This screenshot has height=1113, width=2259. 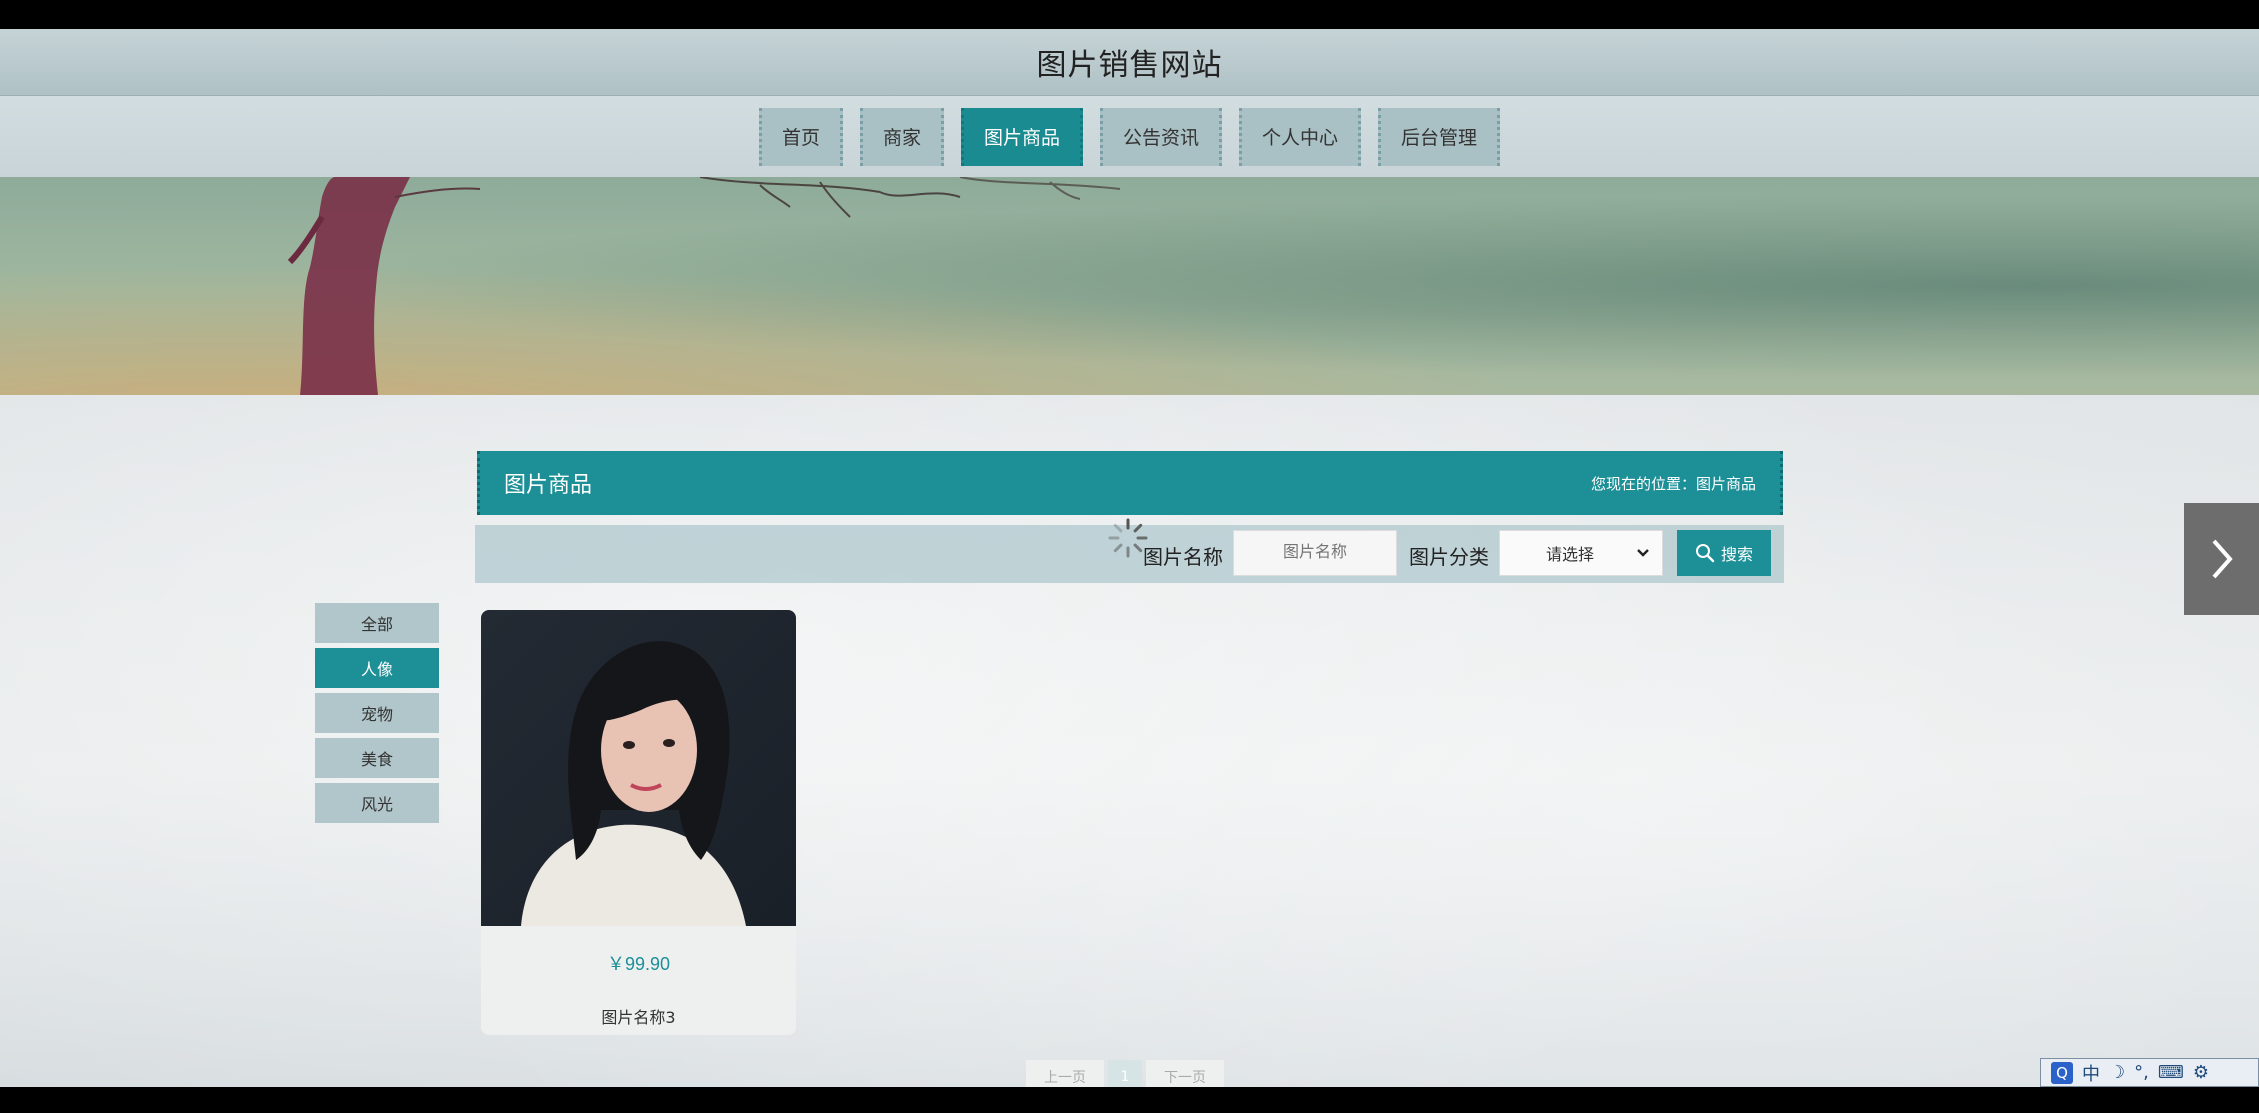 What do you see at coordinates (1736, 554) in the screenshot?
I see `search-button-label: 搜索` at bounding box center [1736, 554].